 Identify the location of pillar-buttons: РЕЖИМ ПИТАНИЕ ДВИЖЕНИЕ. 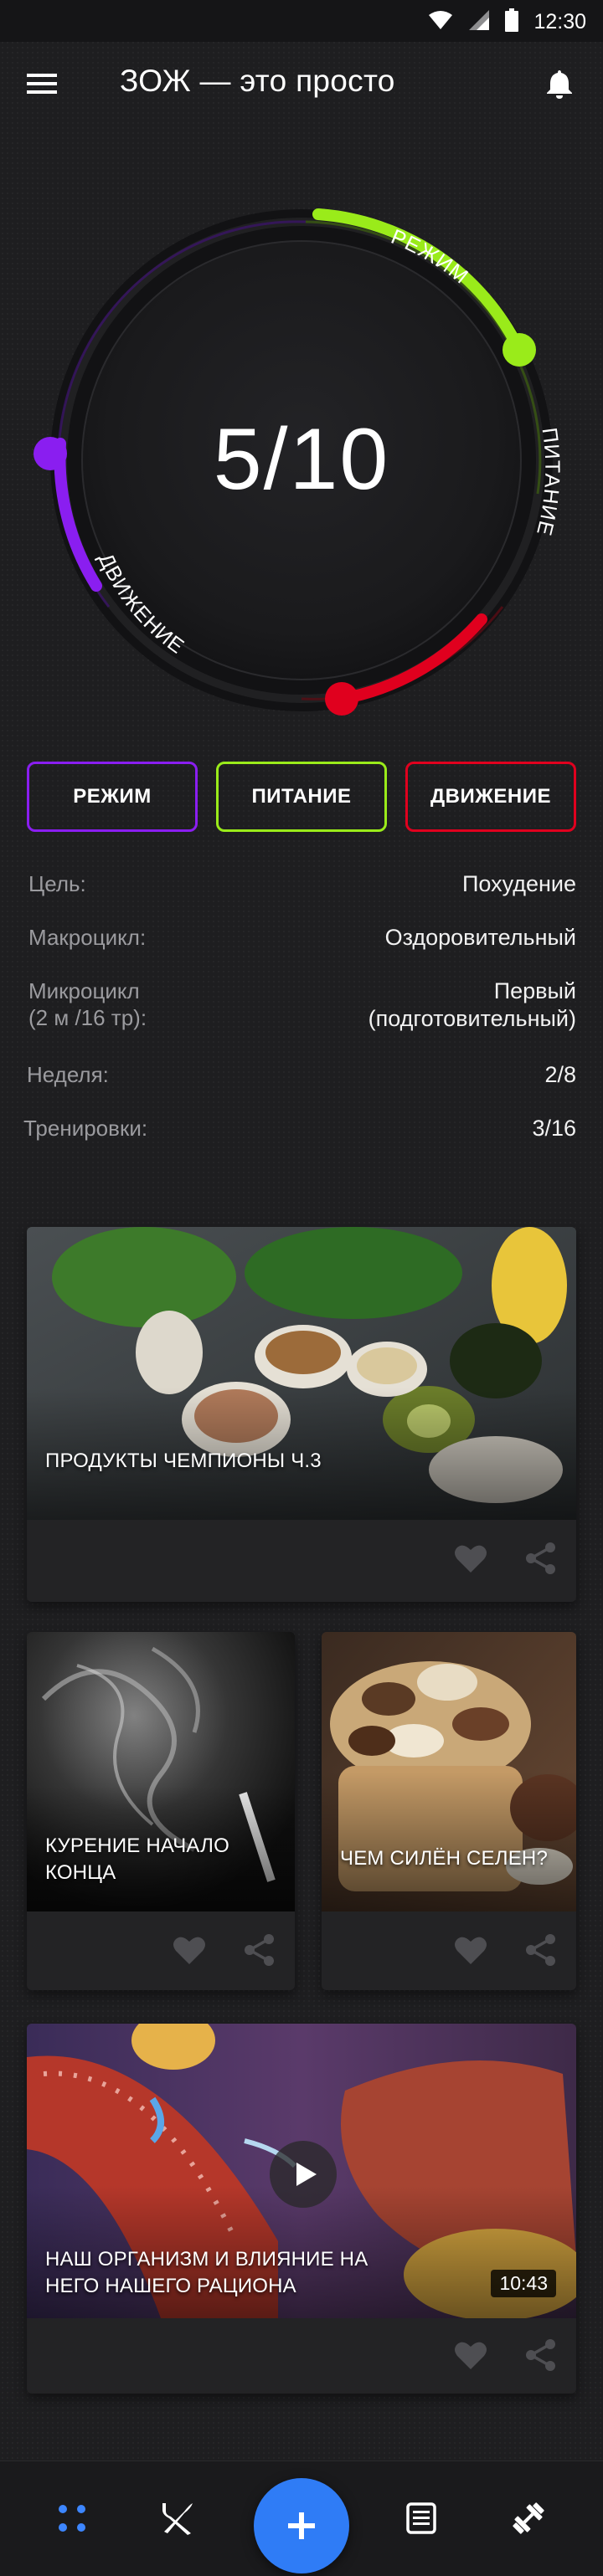
(301, 797).